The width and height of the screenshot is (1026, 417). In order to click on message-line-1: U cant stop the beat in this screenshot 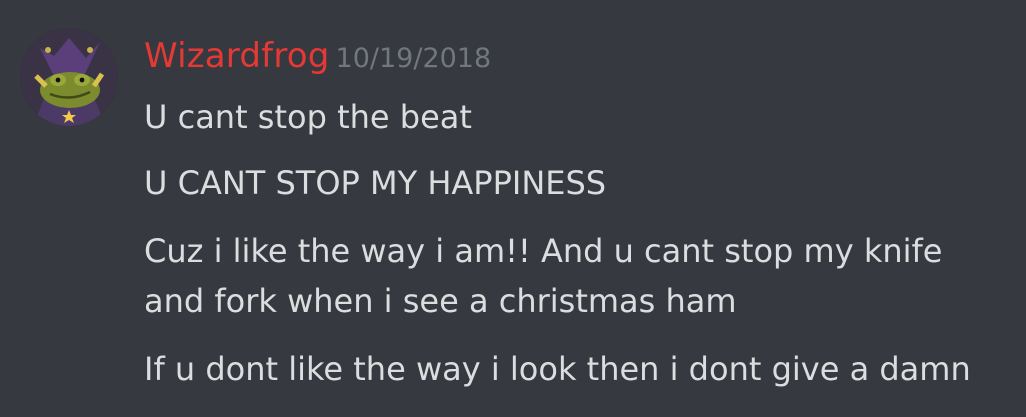, I will do `click(308, 117)`.